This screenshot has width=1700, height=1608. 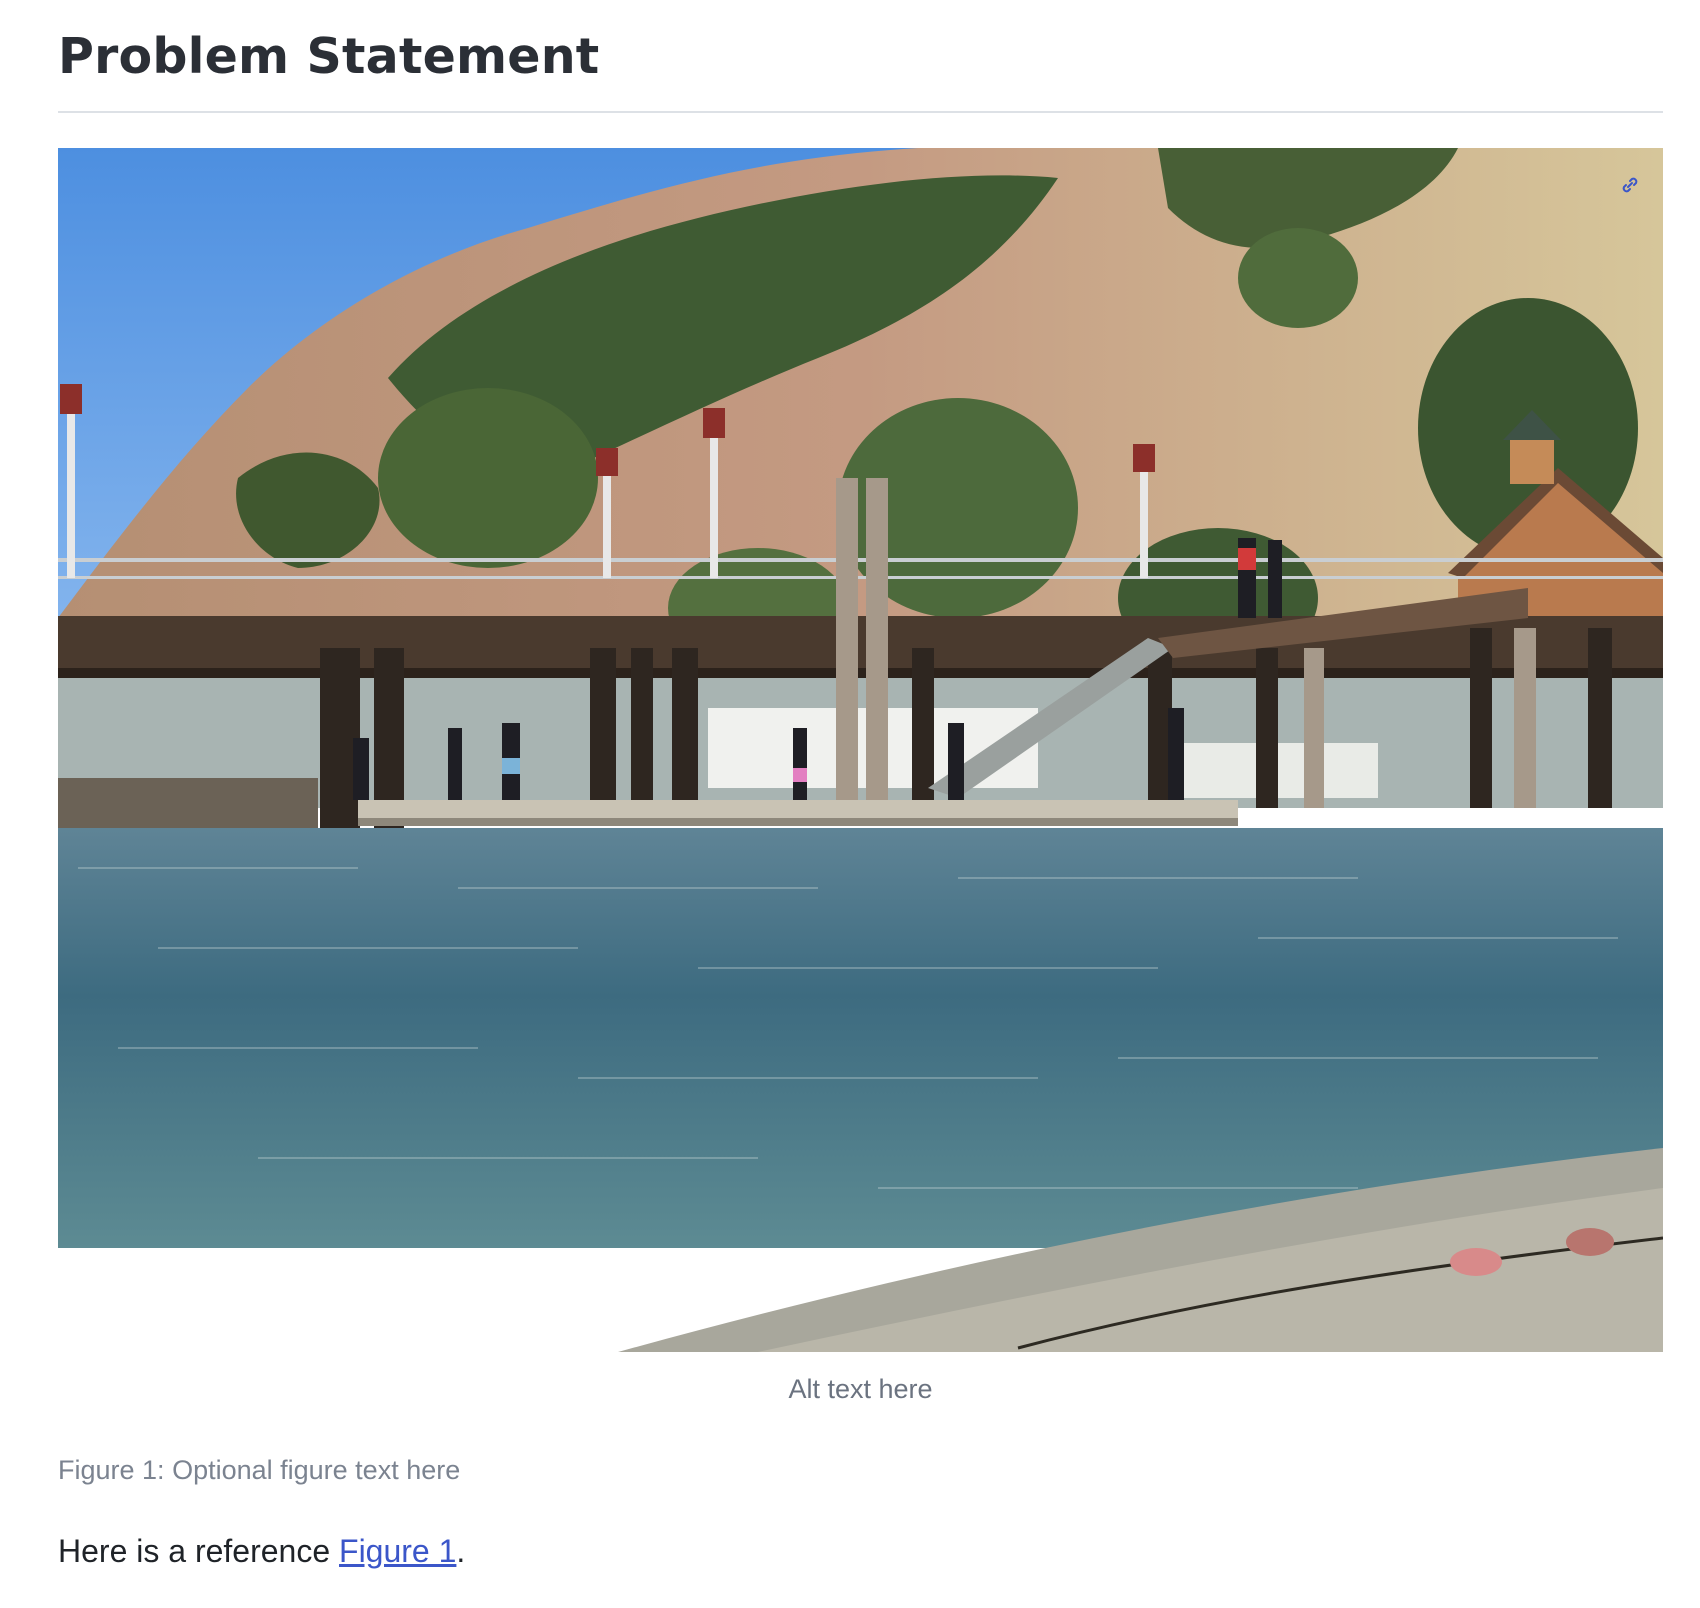 I want to click on figure-reference-link: Figure 1, so click(x=397, y=1551).